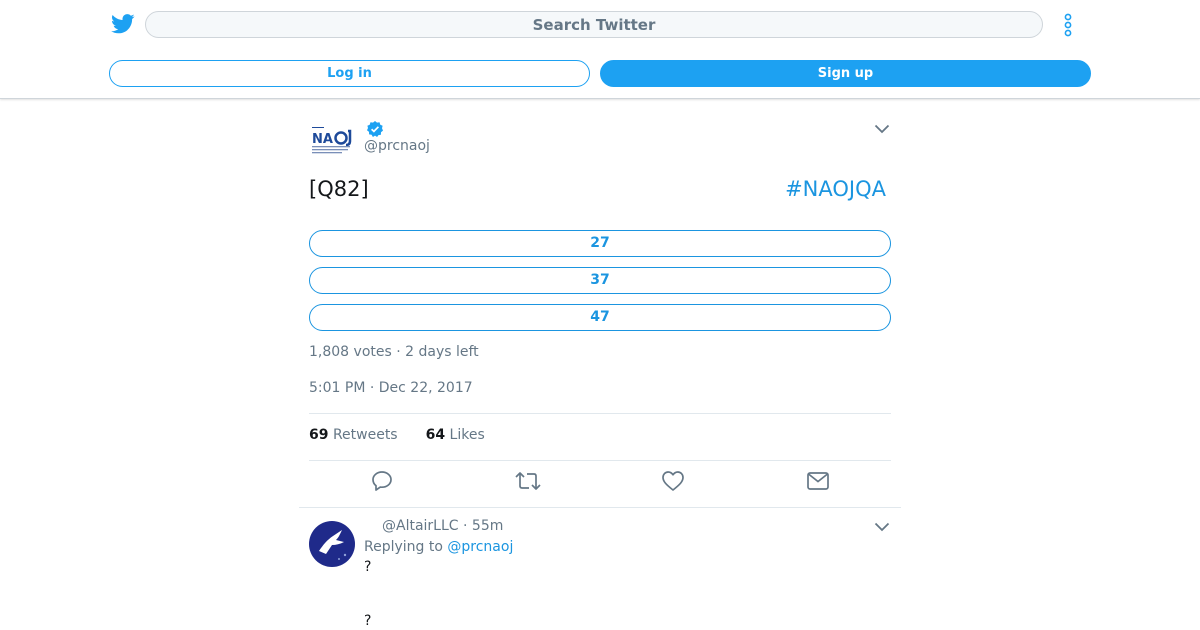 The width and height of the screenshot is (1200, 630). I want to click on replying-to: Replying to @prcnaoj, so click(438, 547).